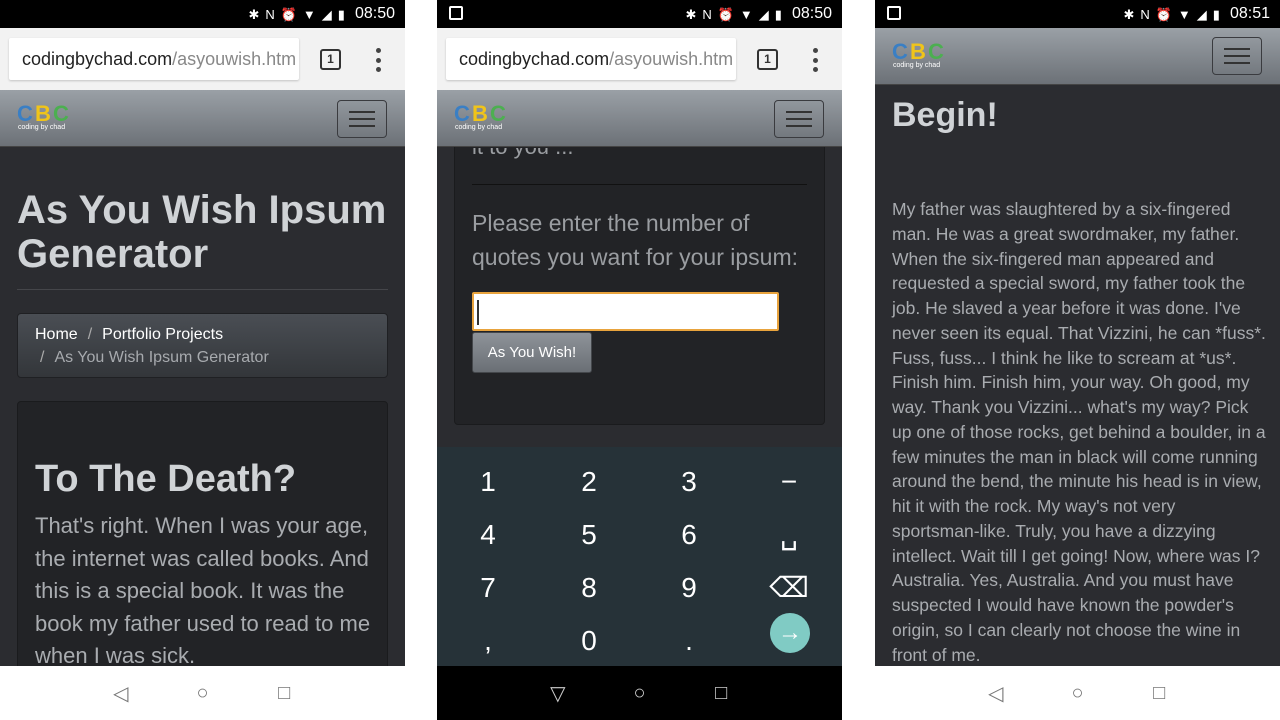  Describe the element at coordinates (488, 481) in the screenshot. I see `key-1: 1` at that location.